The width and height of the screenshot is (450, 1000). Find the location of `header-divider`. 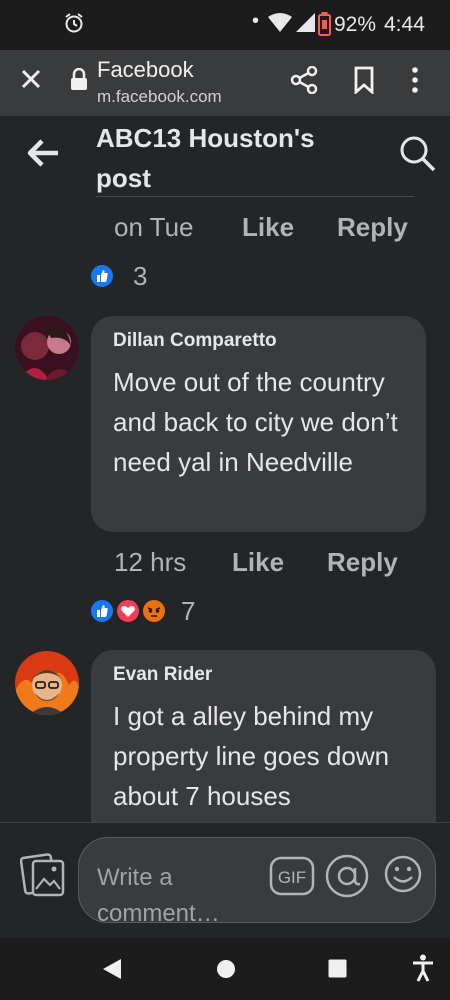

header-divider is located at coordinates (255, 196).